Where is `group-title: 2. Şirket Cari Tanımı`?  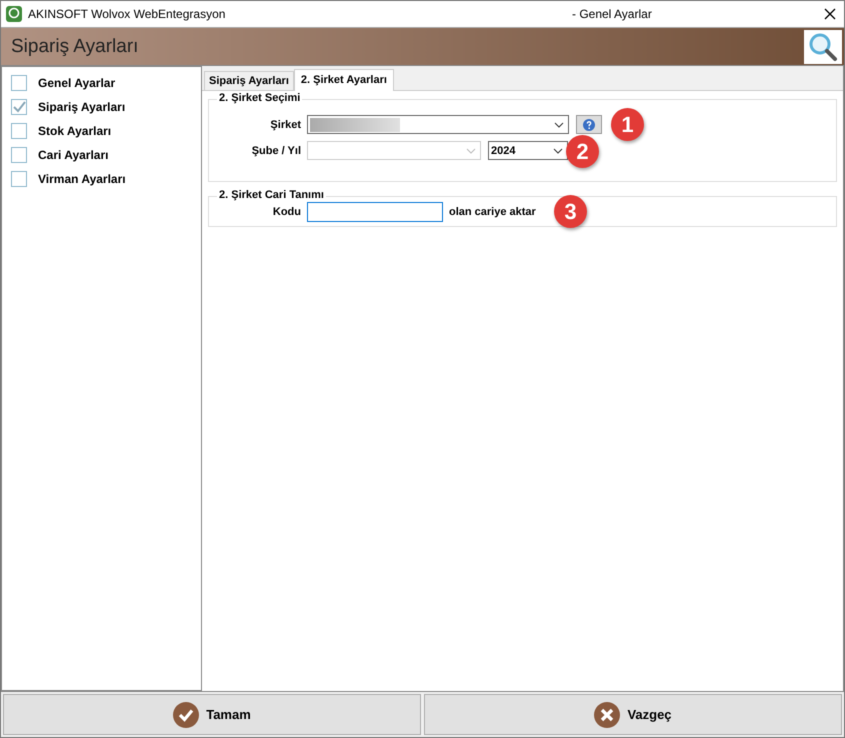
group-title: 2. Şirket Cari Tanımı is located at coordinates (271, 195).